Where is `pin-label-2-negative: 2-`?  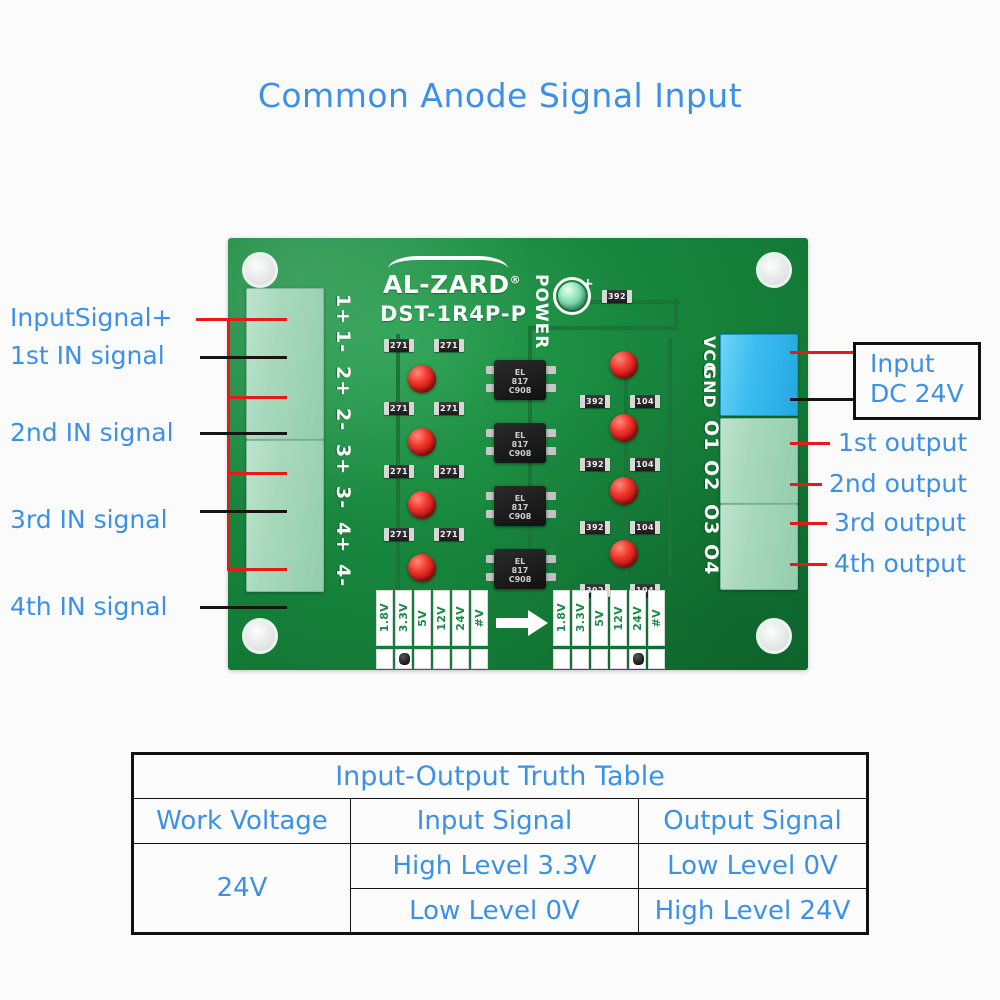
pin-label-2-negative: 2- is located at coordinates (343, 420).